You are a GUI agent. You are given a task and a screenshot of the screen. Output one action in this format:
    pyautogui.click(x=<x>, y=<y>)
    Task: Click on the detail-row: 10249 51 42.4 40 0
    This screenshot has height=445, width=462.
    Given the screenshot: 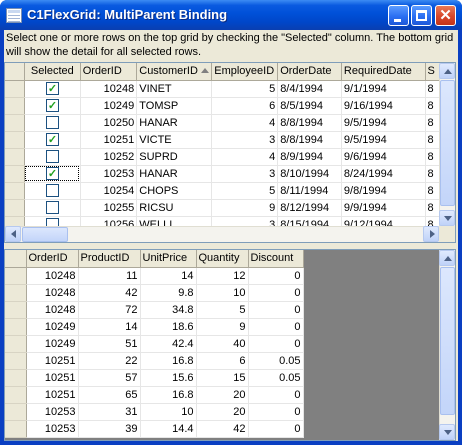 What is the action you would take?
    pyautogui.click(x=154, y=344)
    